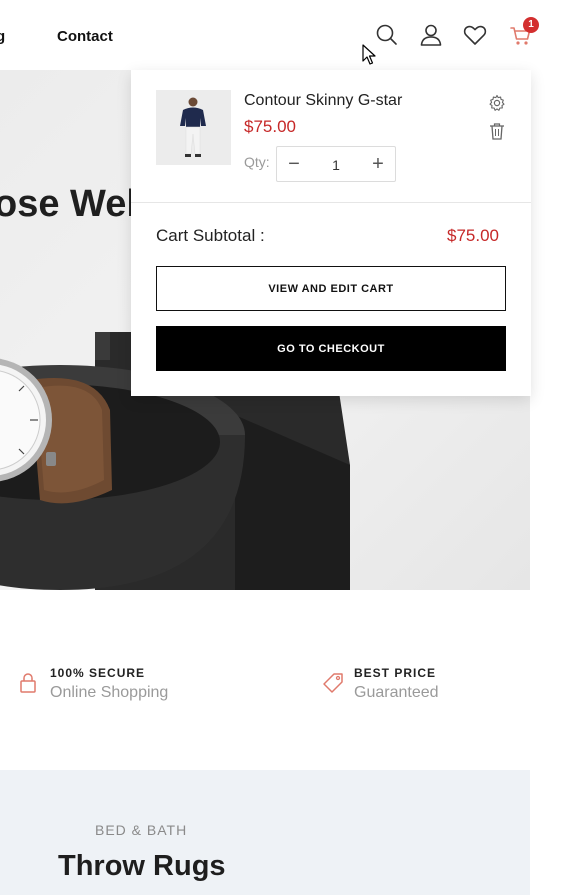 This screenshot has width=580, height=895. I want to click on cart-item-price: $75.00, so click(270, 126).